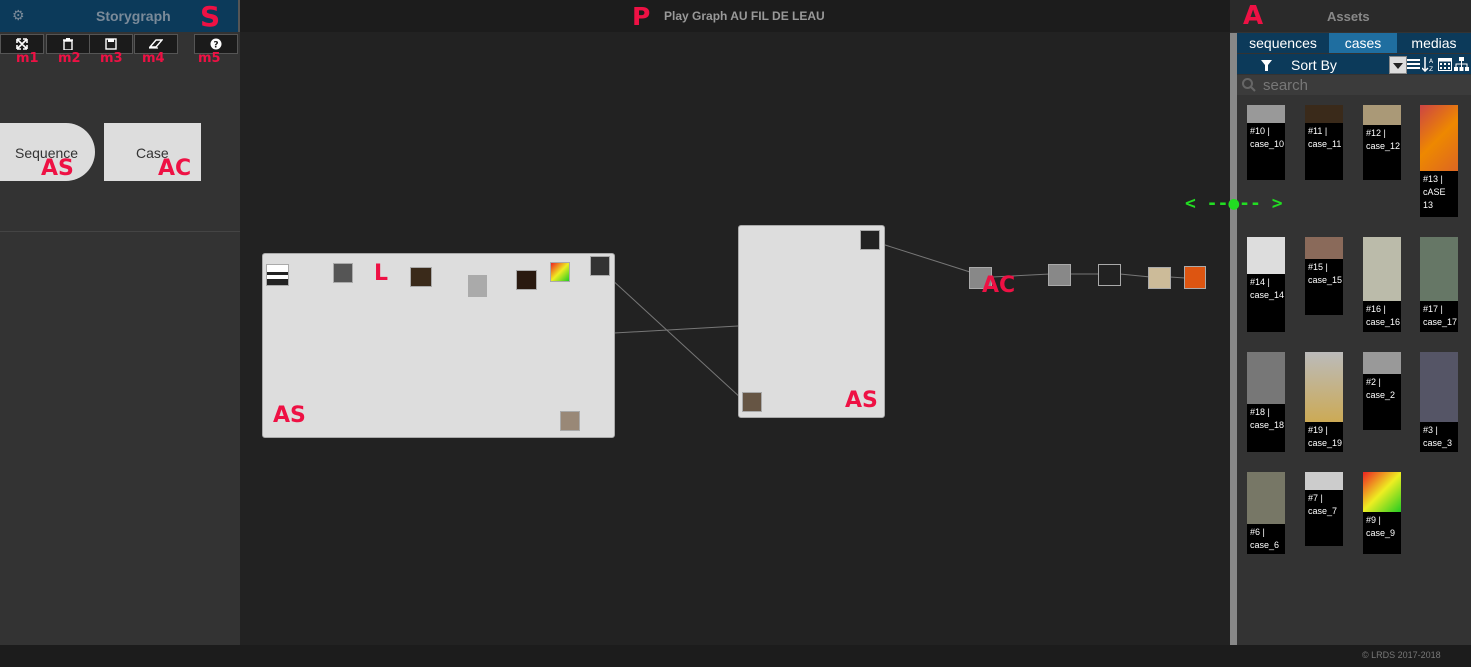 The height and width of the screenshot is (667, 1471). I want to click on case-card-caption: #15 | case_15, so click(1325, 273).